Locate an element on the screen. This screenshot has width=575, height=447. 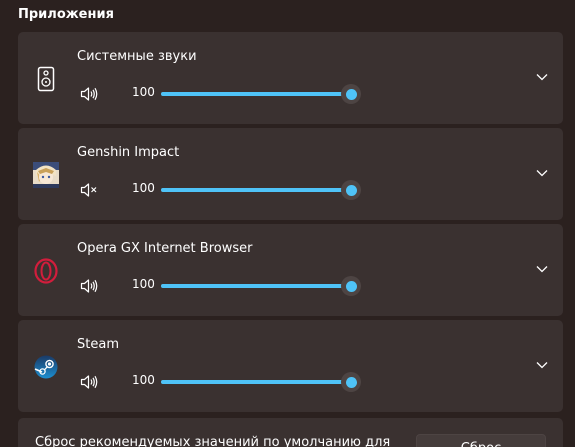
app-name: Steam is located at coordinates (98, 344).